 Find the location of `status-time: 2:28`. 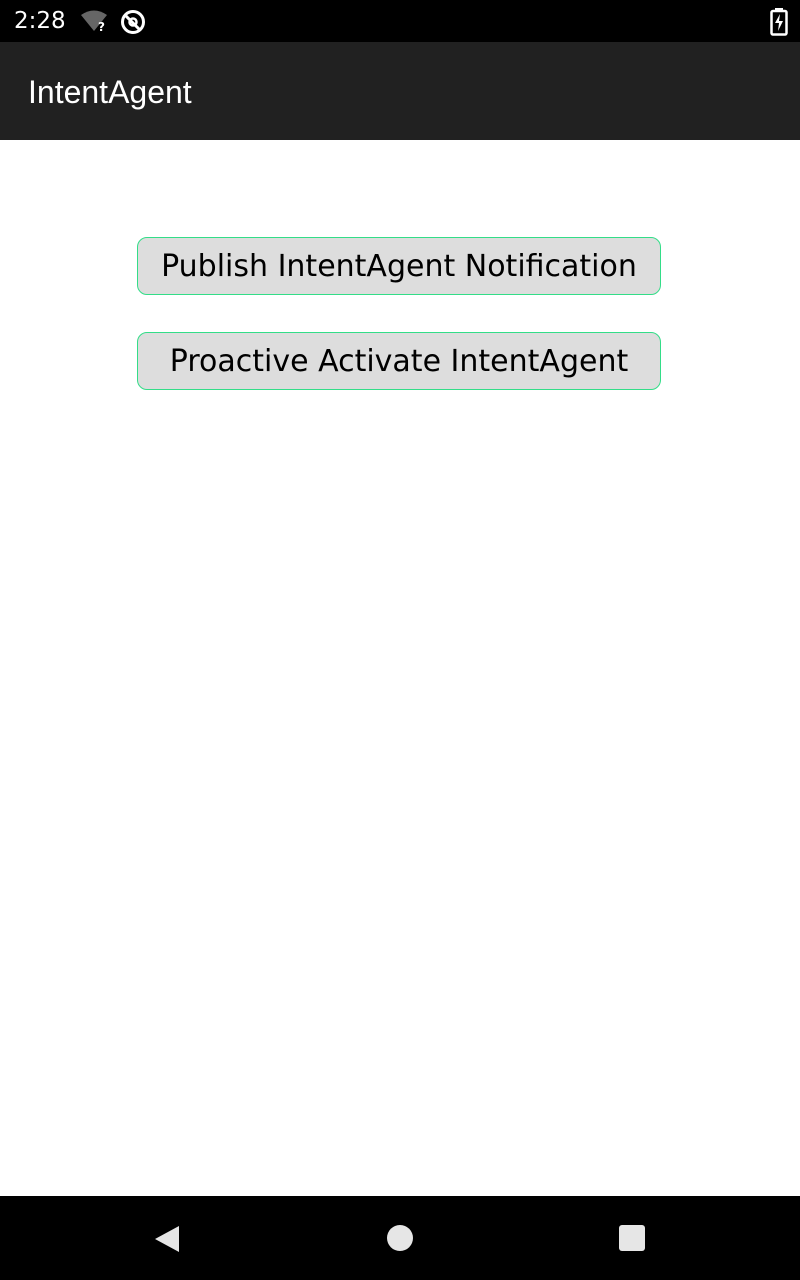

status-time: 2:28 is located at coordinates (40, 21).